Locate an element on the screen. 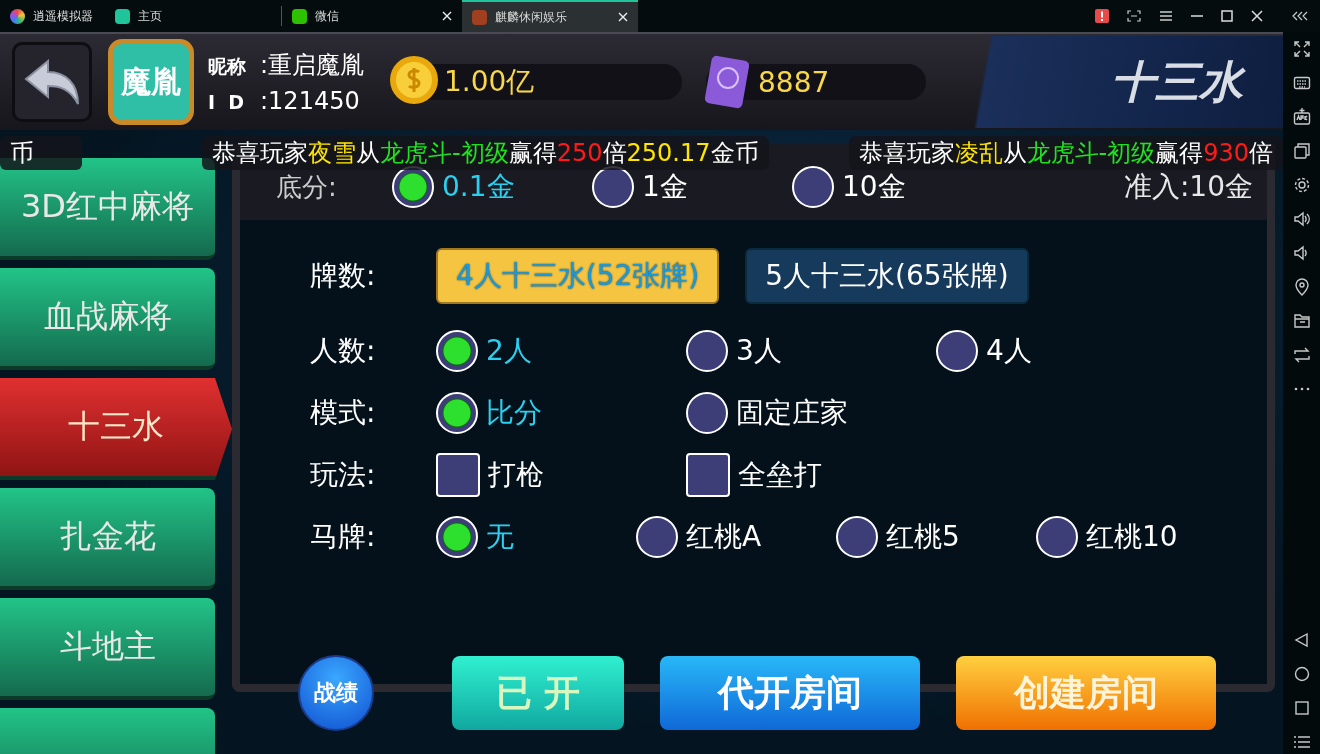 Image resolution: width=1320 pixels, height=754 pixels. back-button is located at coordinates (52, 82).